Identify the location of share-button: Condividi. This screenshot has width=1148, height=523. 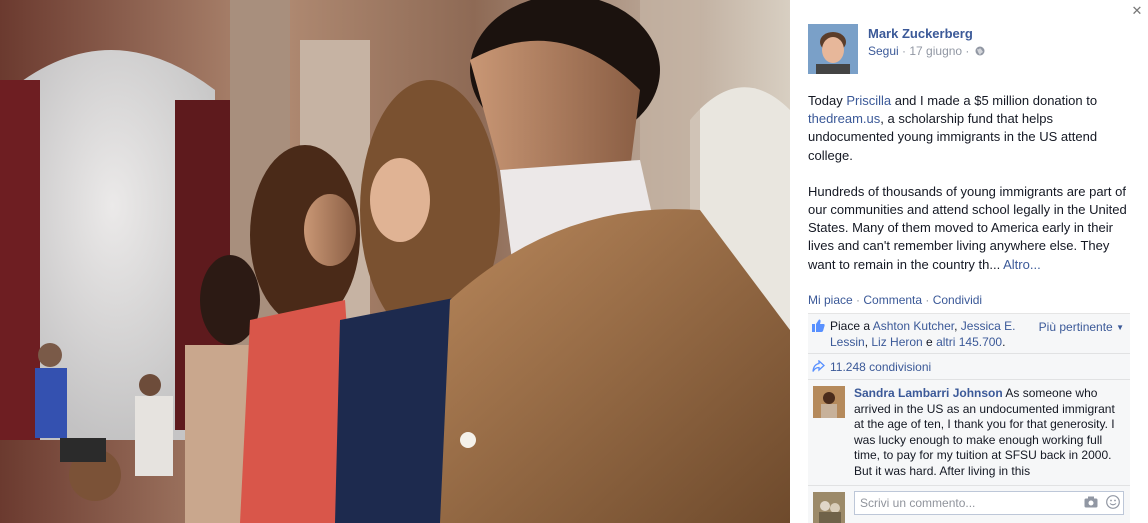
(957, 300).